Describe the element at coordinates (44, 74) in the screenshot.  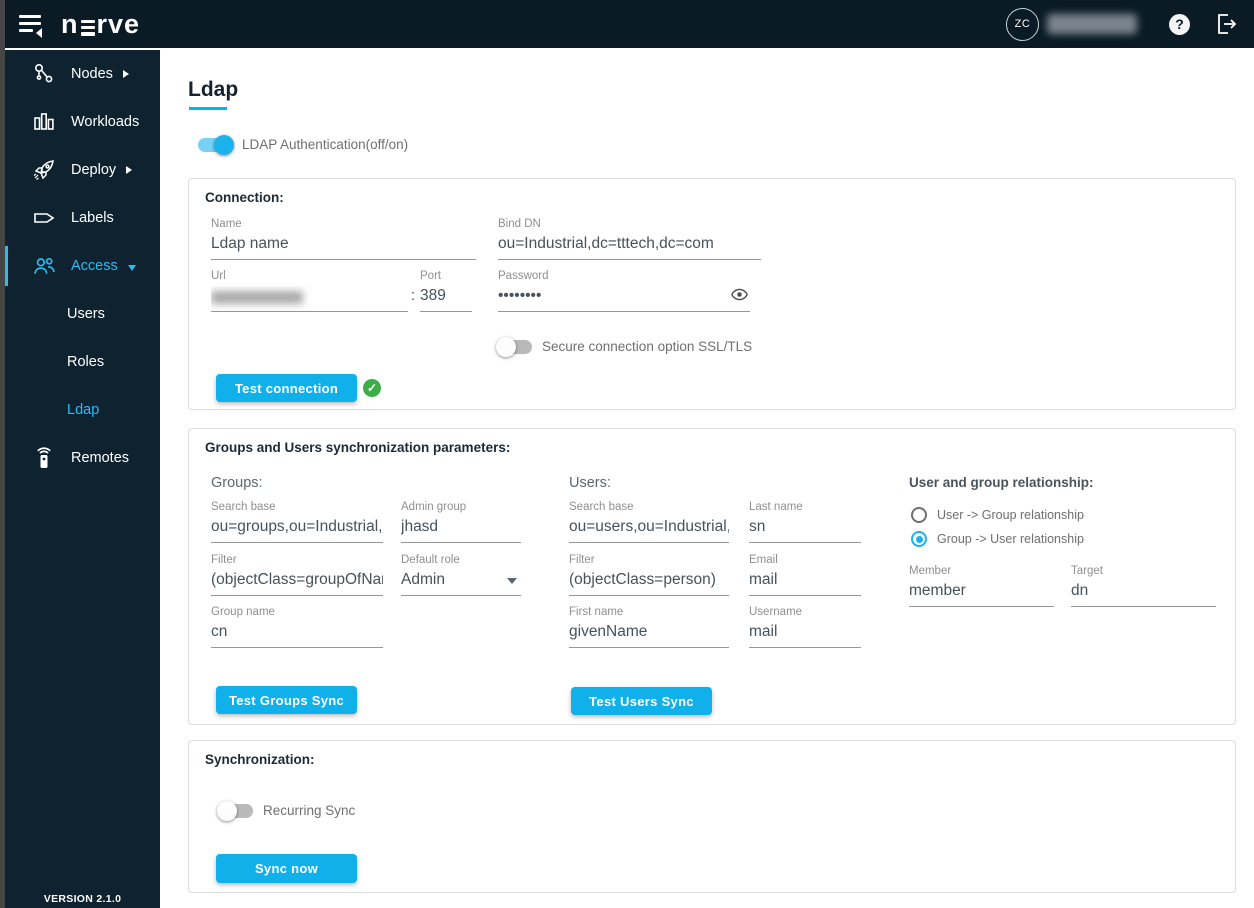
I see `nodes-icon` at that location.